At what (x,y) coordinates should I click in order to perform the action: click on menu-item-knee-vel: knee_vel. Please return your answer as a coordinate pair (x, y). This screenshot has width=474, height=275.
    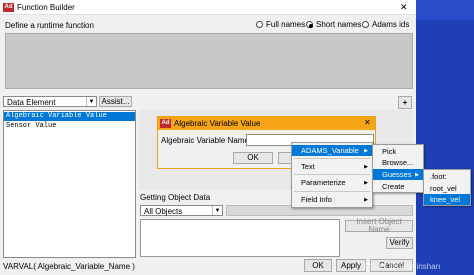
    Looking at the image, I should click on (447, 199).